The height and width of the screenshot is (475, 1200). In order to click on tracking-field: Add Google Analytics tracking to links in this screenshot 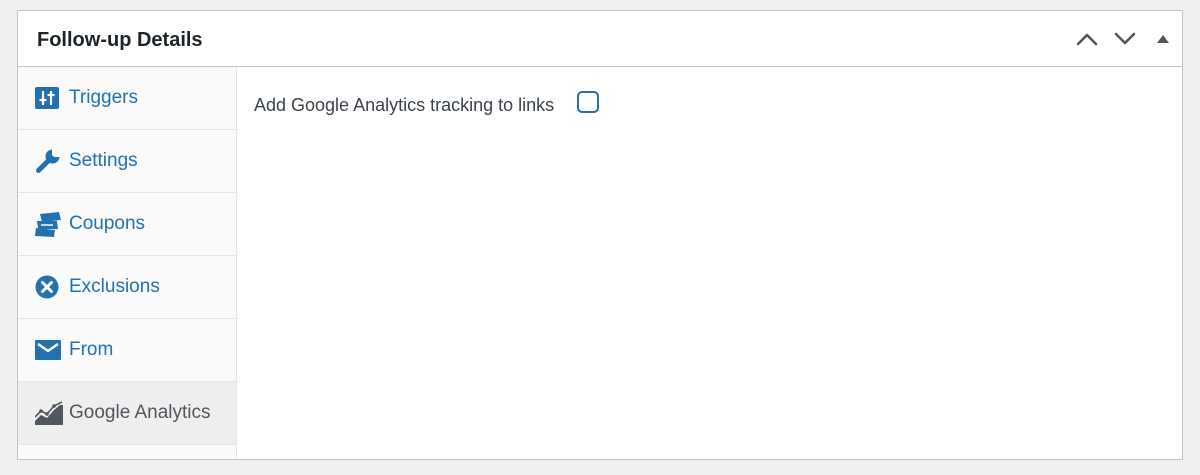, I will do `click(427, 105)`.